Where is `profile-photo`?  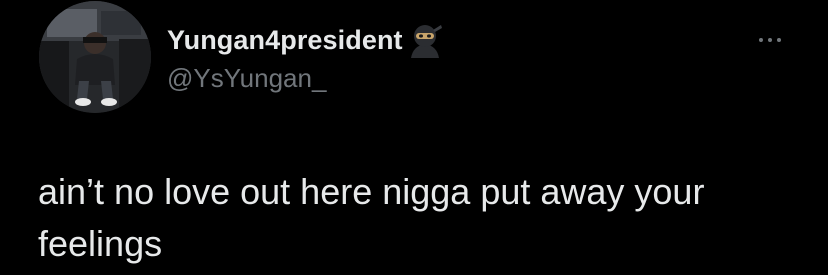
profile-photo is located at coordinates (95, 57).